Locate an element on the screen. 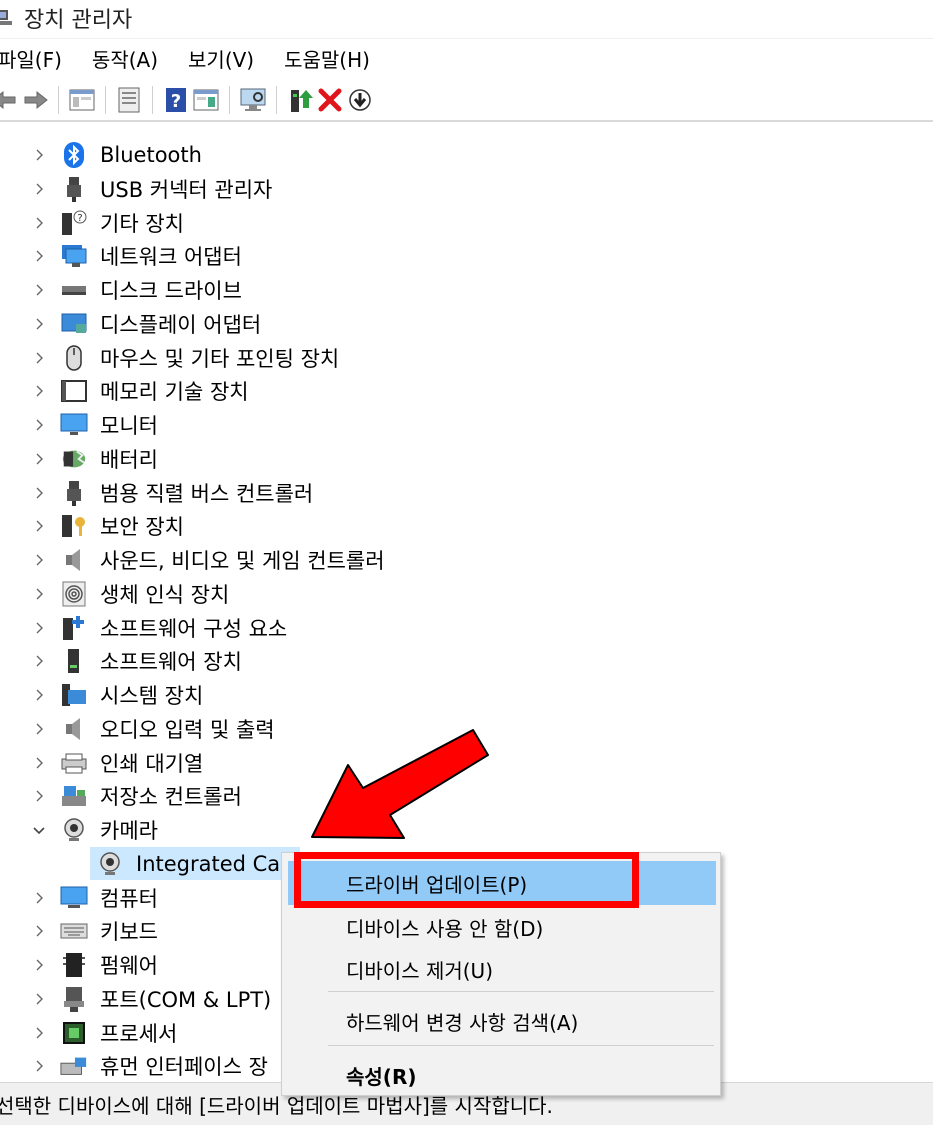 The width and height of the screenshot is (933, 1125). tree-item-label: 저장소 컨트롤러 is located at coordinates (171, 796).